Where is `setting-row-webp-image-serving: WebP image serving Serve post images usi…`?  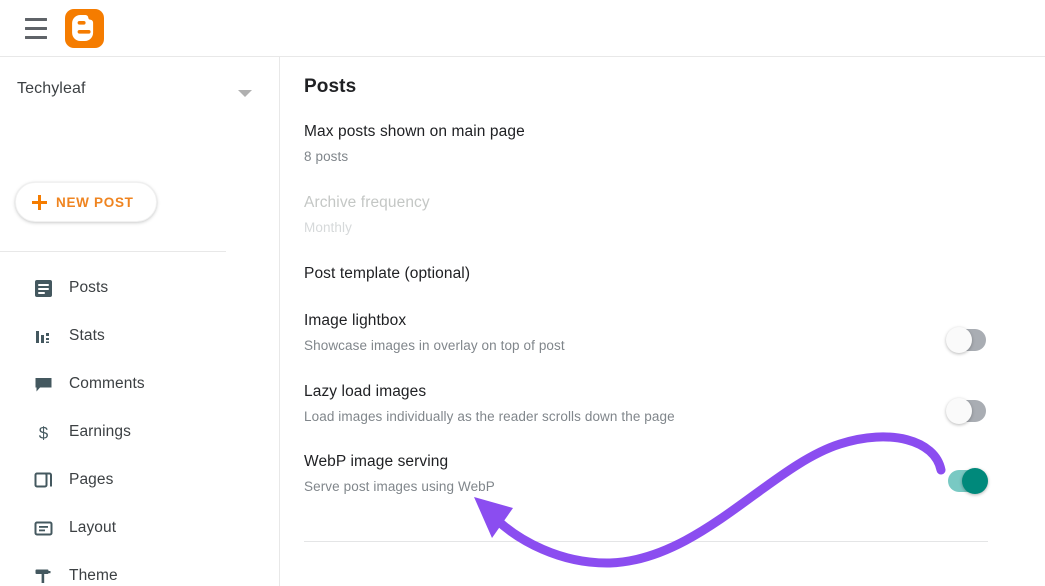
setting-row-webp-image-serving: WebP image serving Serve post images usi… is located at coordinates (659, 473).